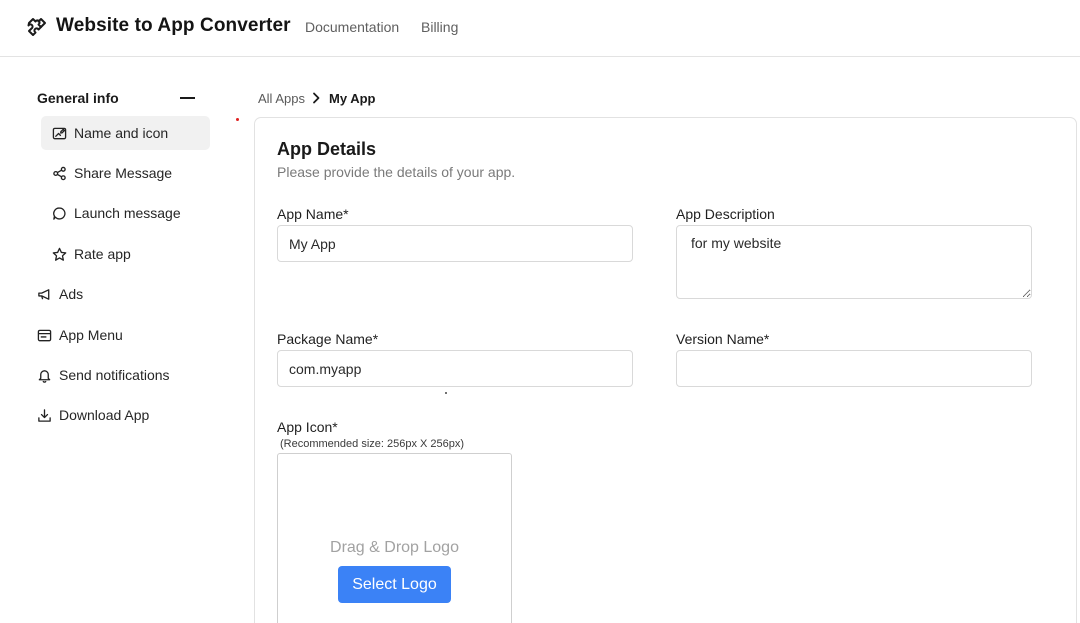 This screenshot has width=1080, height=623. I want to click on sidebar-item-share-message: Share Message, so click(125, 173).